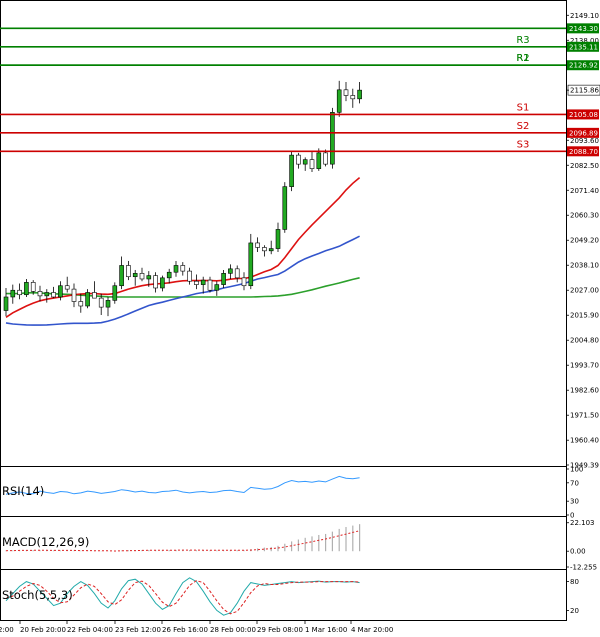 The image size is (600, 637). I want to click on rsi-tick-label: 70, so click(574, 483).